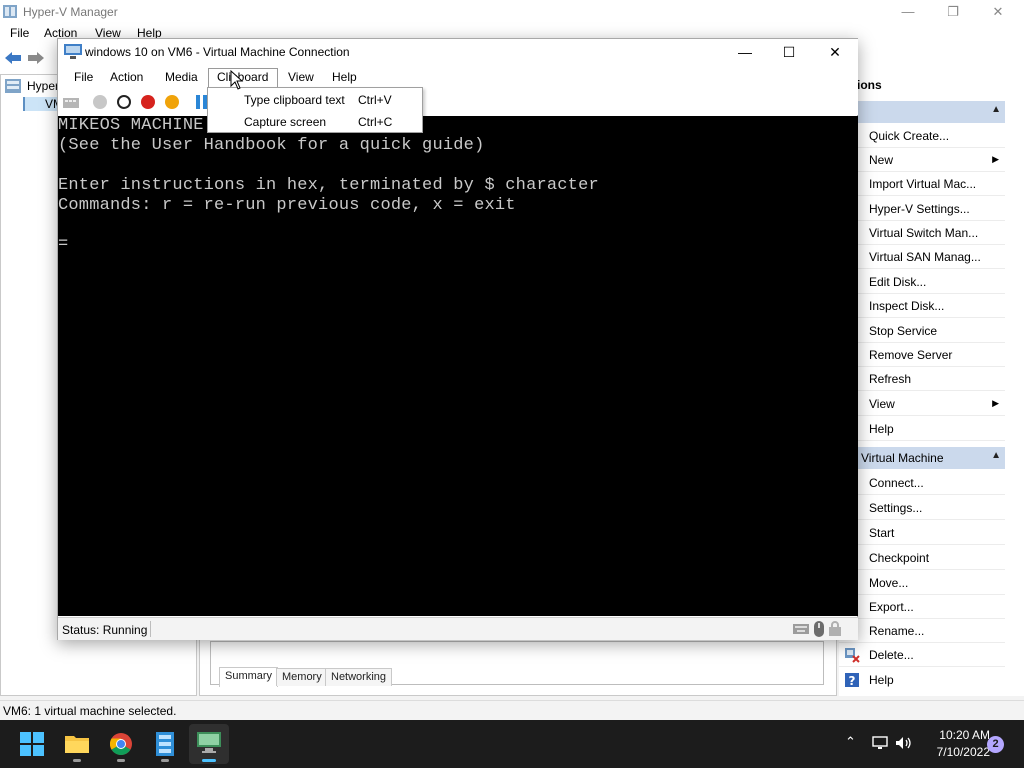 The image size is (1024, 768). Describe the element at coordinates (90, 711) in the screenshot. I see `hyperv-status-text: VM6: 1 virtual machine selected.` at that location.